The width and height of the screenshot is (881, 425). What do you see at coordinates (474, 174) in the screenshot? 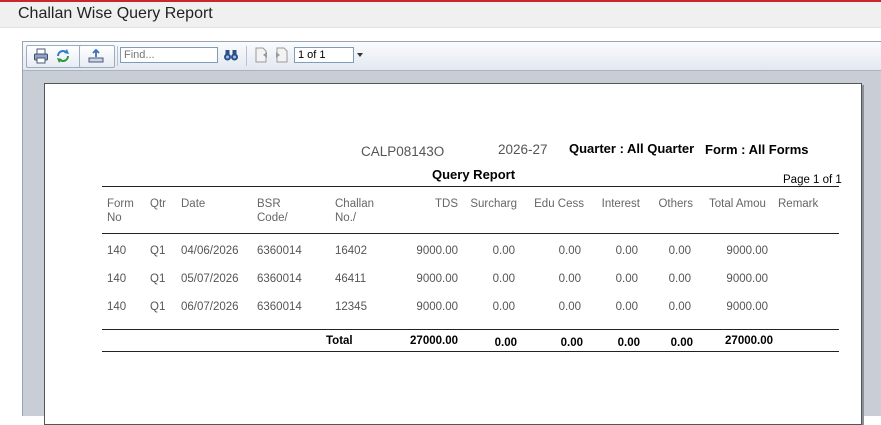
I see `report-title: Query Report` at bounding box center [474, 174].